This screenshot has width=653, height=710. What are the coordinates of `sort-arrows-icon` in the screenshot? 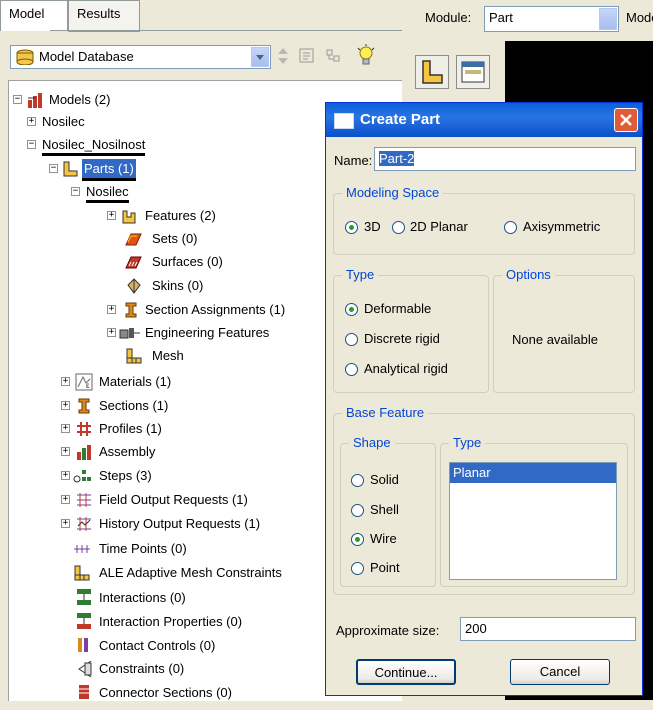 It's located at (283, 57).